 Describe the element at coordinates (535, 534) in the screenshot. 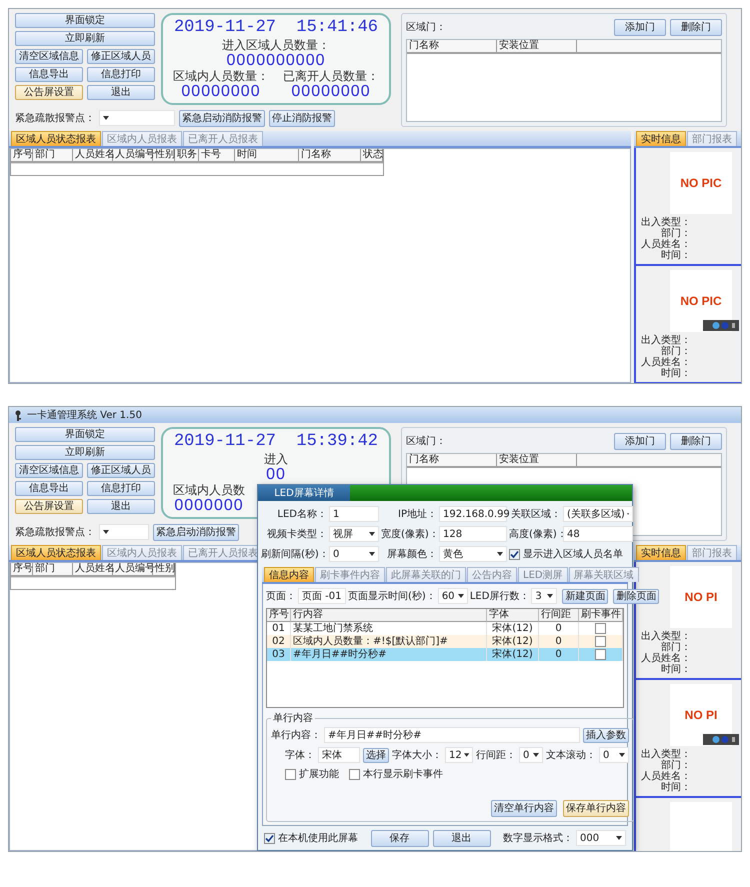

I see `field-label: 高度(像素)：` at that location.